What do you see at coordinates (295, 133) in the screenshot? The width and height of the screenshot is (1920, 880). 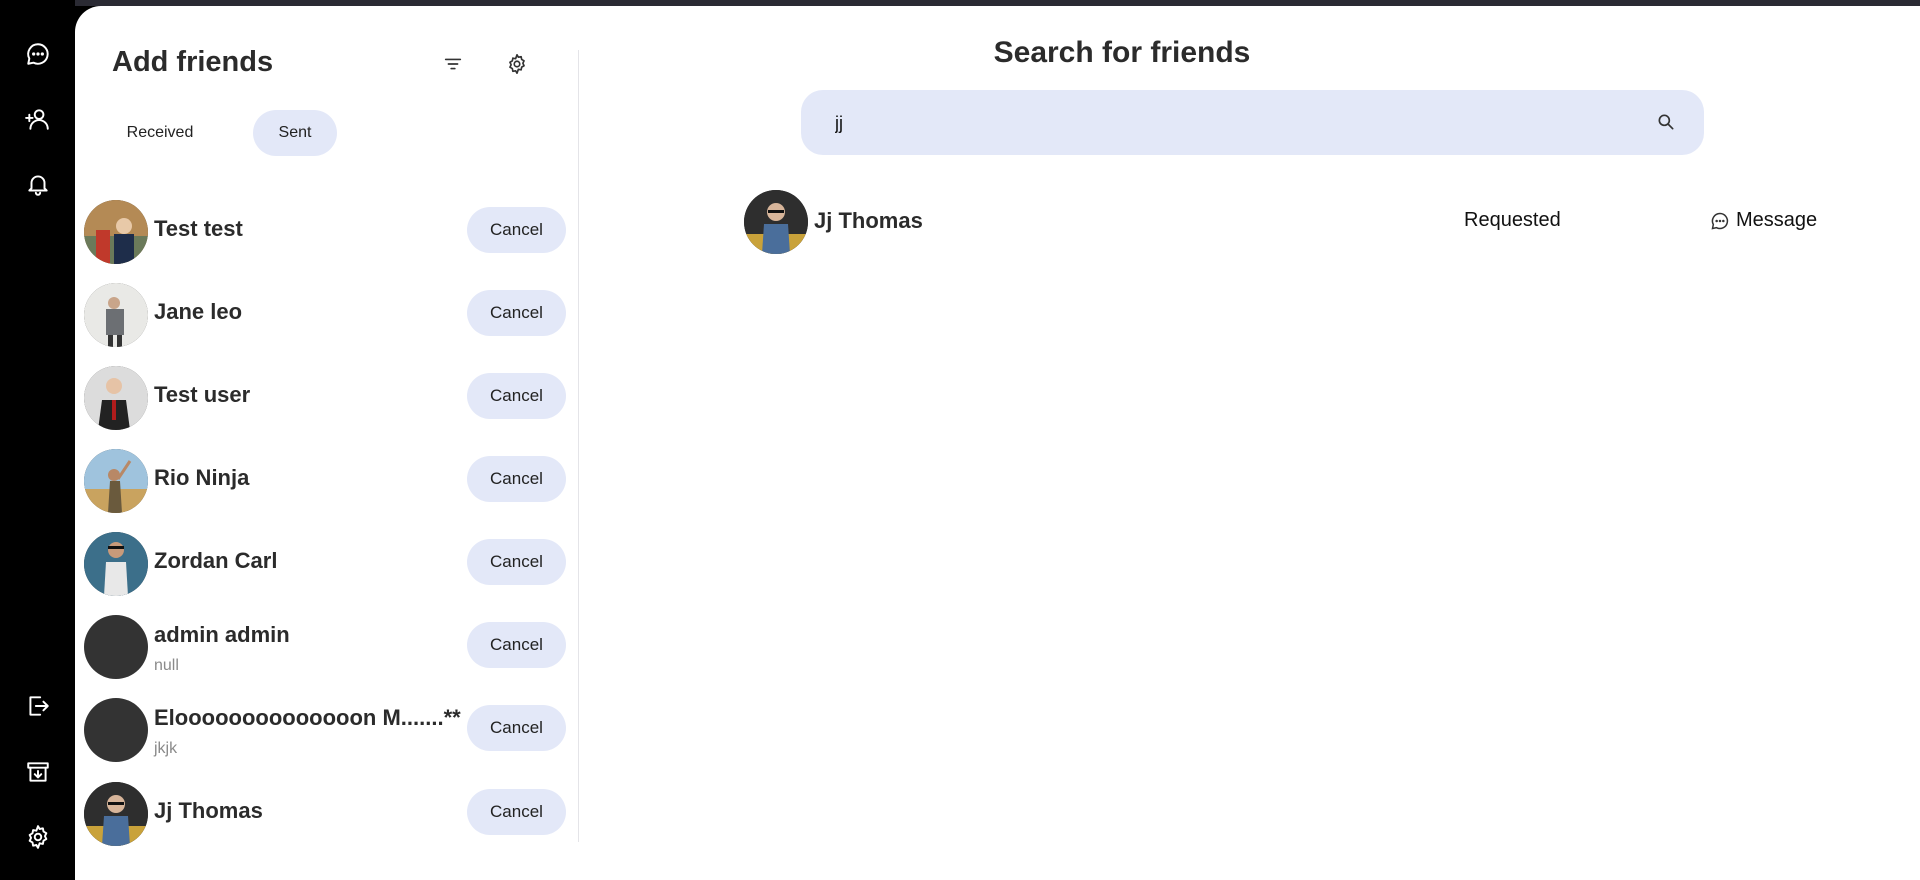 I see `tab-sent: Sent` at bounding box center [295, 133].